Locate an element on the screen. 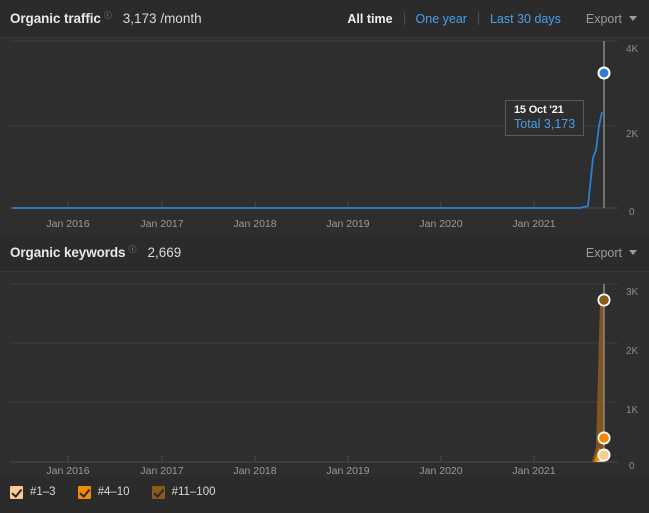 This screenshot has height=513, width=649. y-tick-4k: 4K is located at coordinates (632, 49).